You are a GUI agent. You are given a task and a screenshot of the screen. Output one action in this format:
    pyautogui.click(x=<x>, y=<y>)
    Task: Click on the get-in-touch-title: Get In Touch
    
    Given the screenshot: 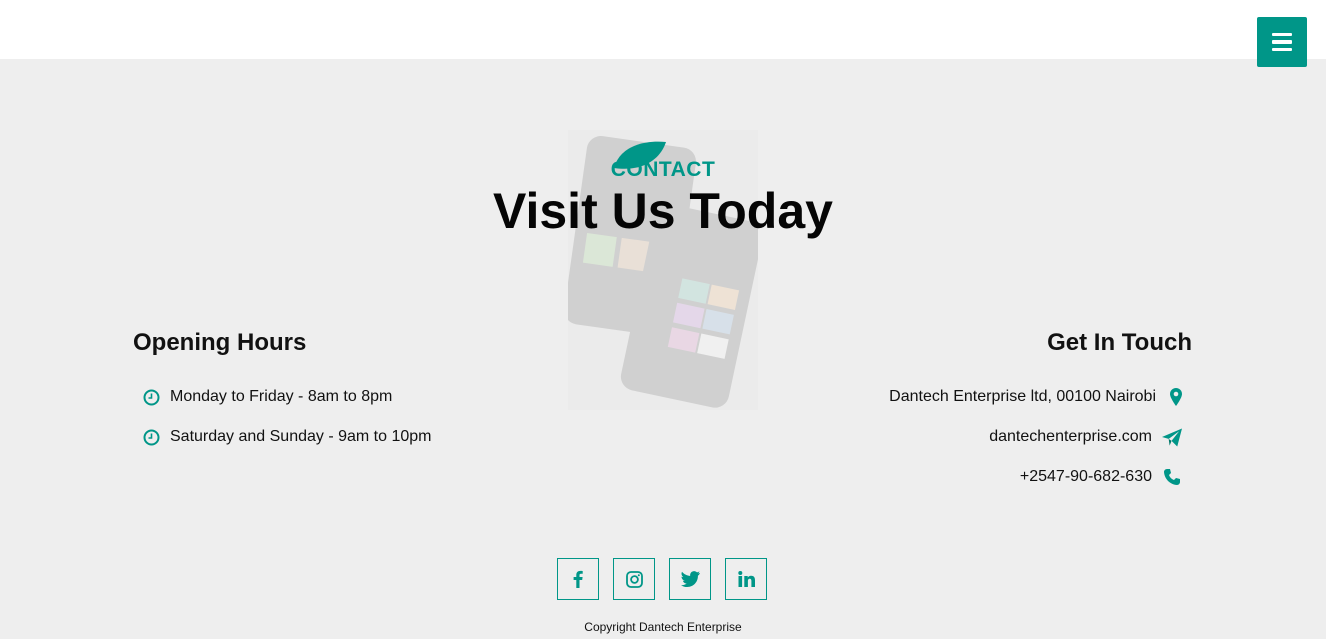 What is the action you would take?
    pyautogui.click(x=1119, y=342)
    